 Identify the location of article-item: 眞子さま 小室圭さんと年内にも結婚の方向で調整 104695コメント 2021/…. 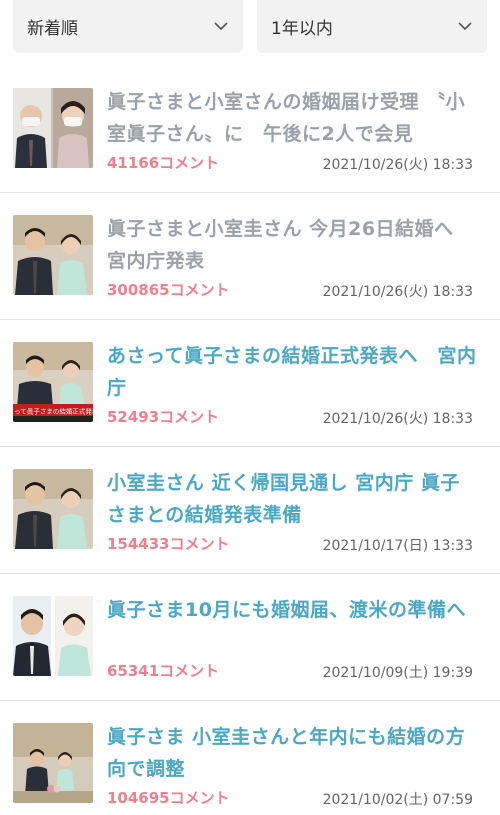
(250, 758).